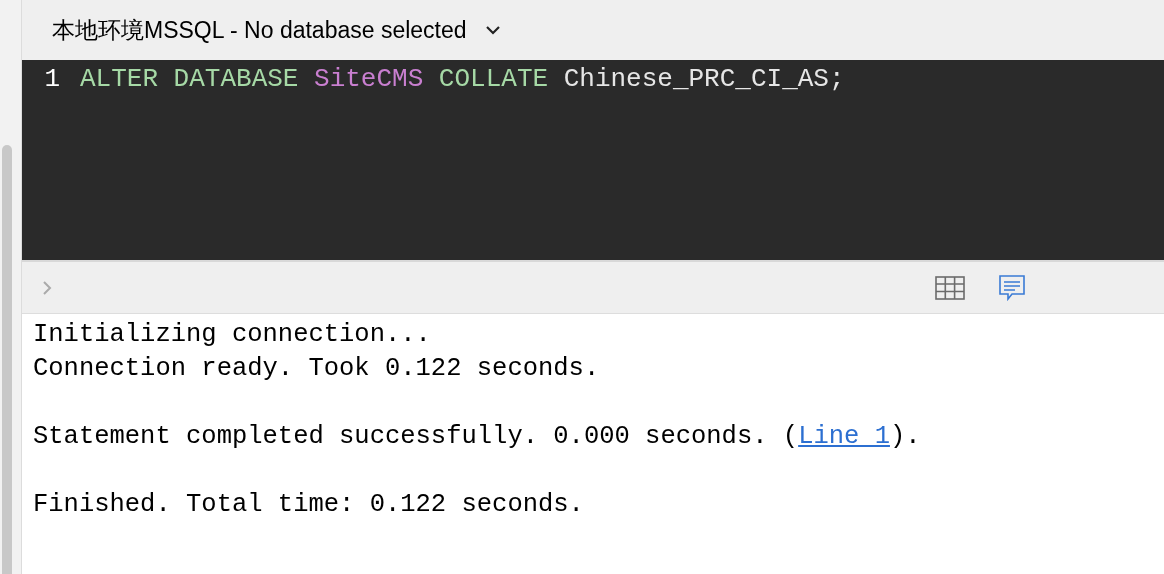 This screenshot has height=574, width=1164. I want to click on line-link: Line 1, so click(844, 436).